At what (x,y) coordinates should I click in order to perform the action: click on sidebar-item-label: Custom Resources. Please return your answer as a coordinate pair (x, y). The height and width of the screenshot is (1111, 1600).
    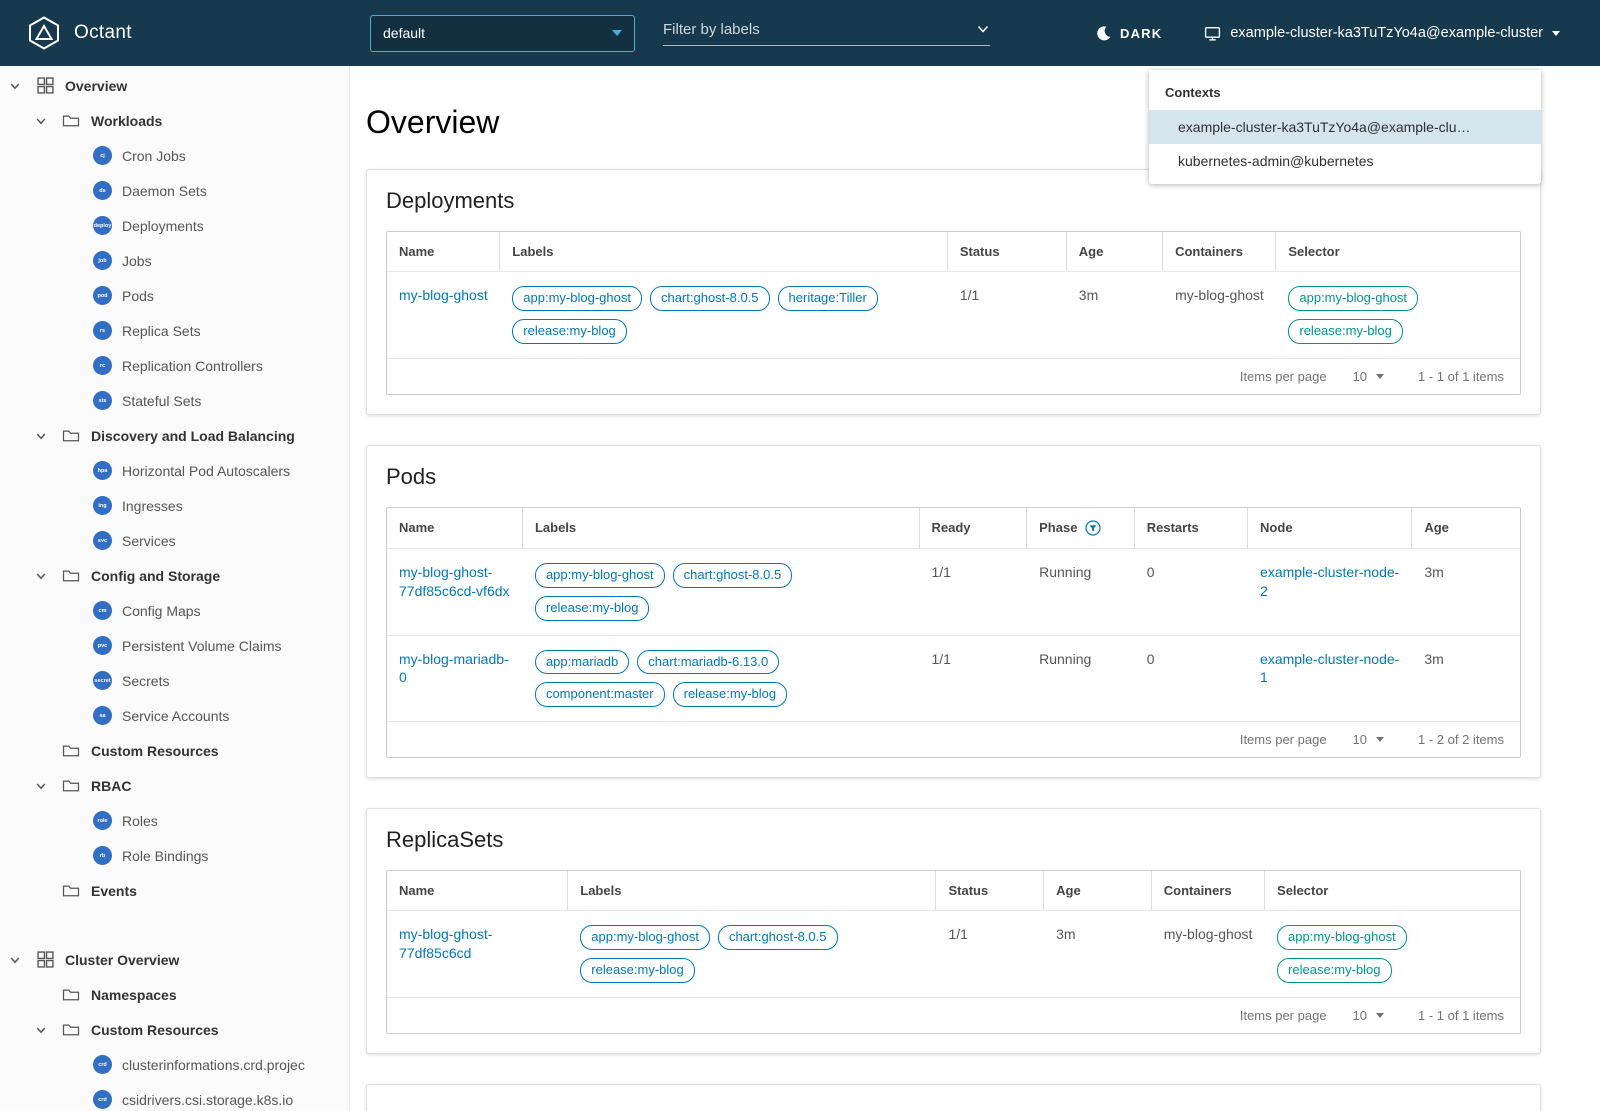
    Looking at the image, I should click on (155, 1029).